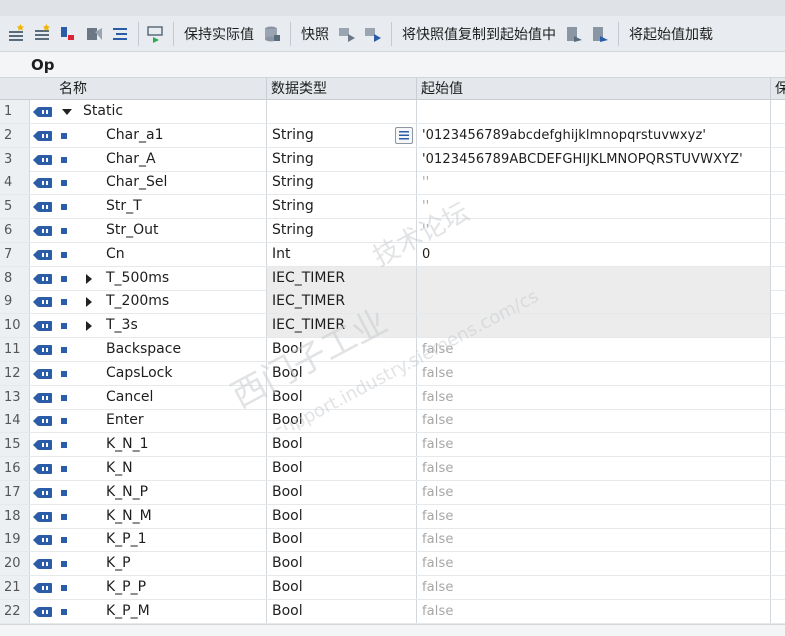 This screenshot has height=636, width=785. What do you see at coordinates (120, 34) in the screenshot?
I see `list-icon` at bounding box center [120, 34].